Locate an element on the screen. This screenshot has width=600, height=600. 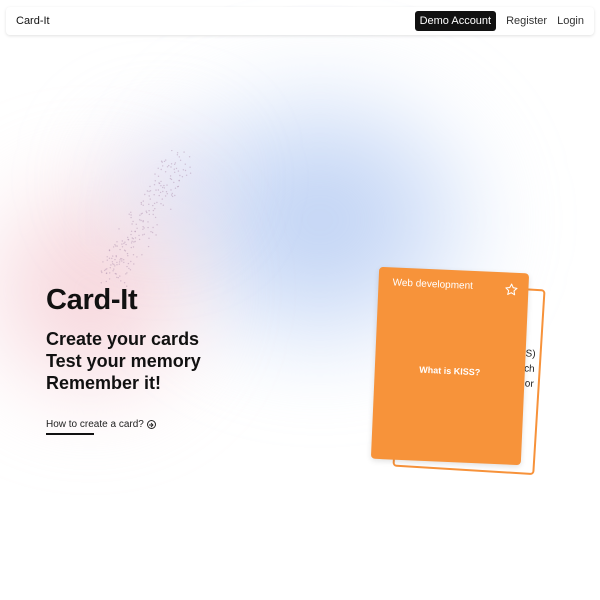
card-question: What is KISS? is located at coordinates (450, 371).